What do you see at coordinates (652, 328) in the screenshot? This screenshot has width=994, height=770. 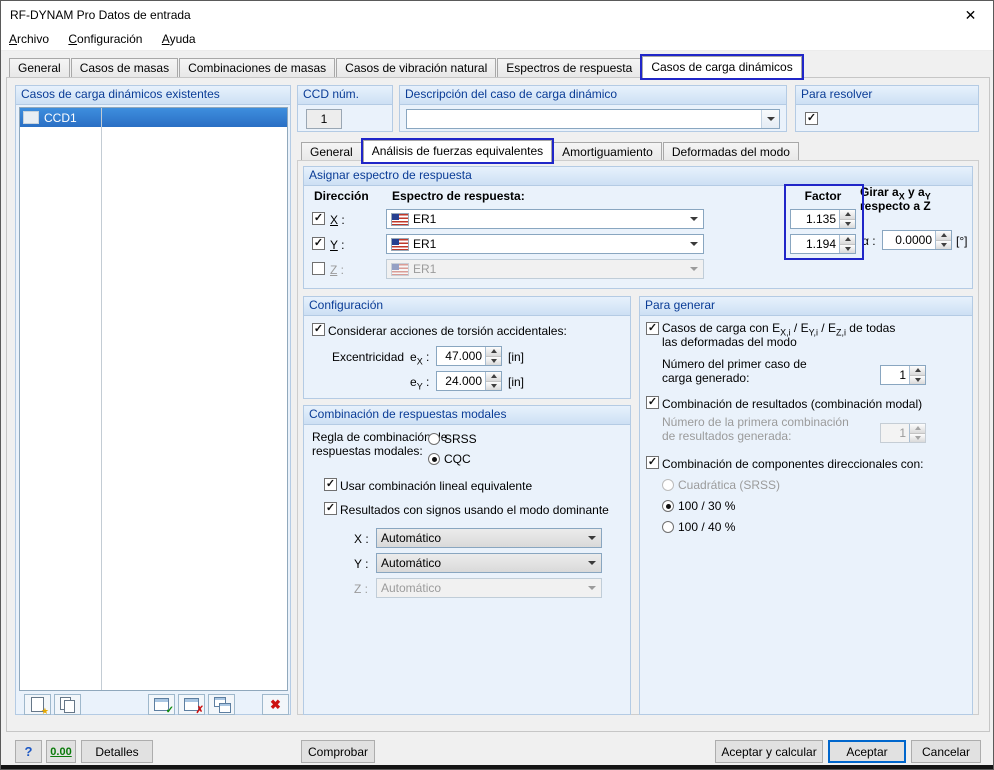 I see `generate-cases-checkbox: ✓` at bounding box center [652, 328].